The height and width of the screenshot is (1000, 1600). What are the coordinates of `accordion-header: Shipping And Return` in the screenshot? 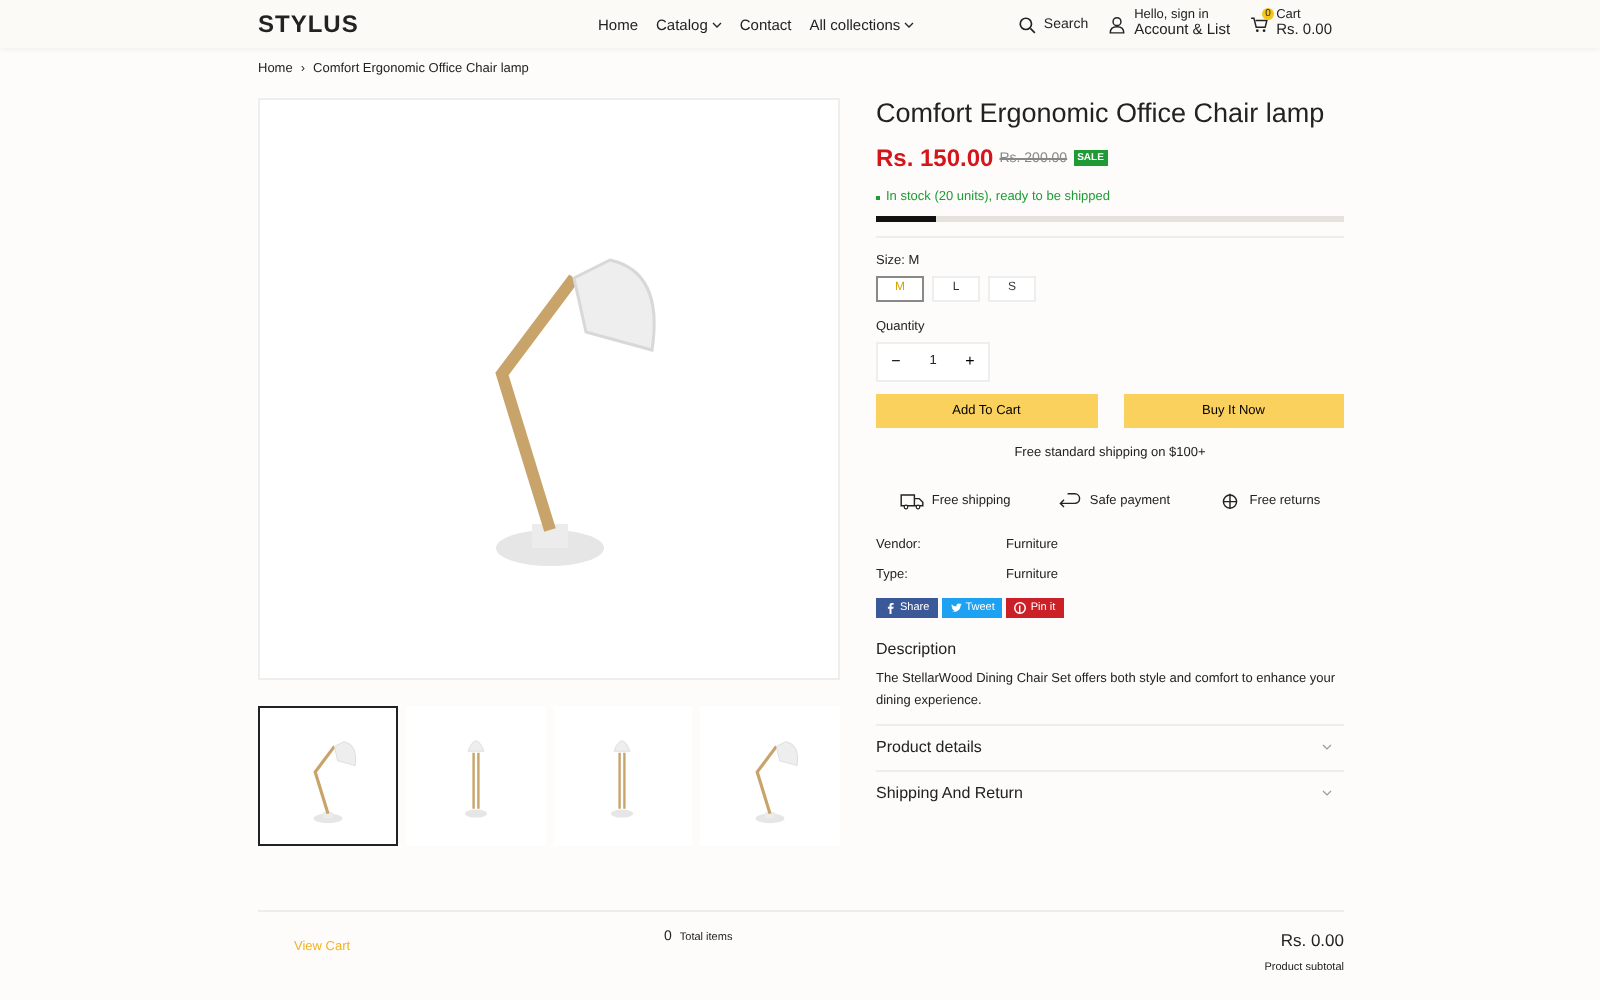 It's located at (1110, 792).